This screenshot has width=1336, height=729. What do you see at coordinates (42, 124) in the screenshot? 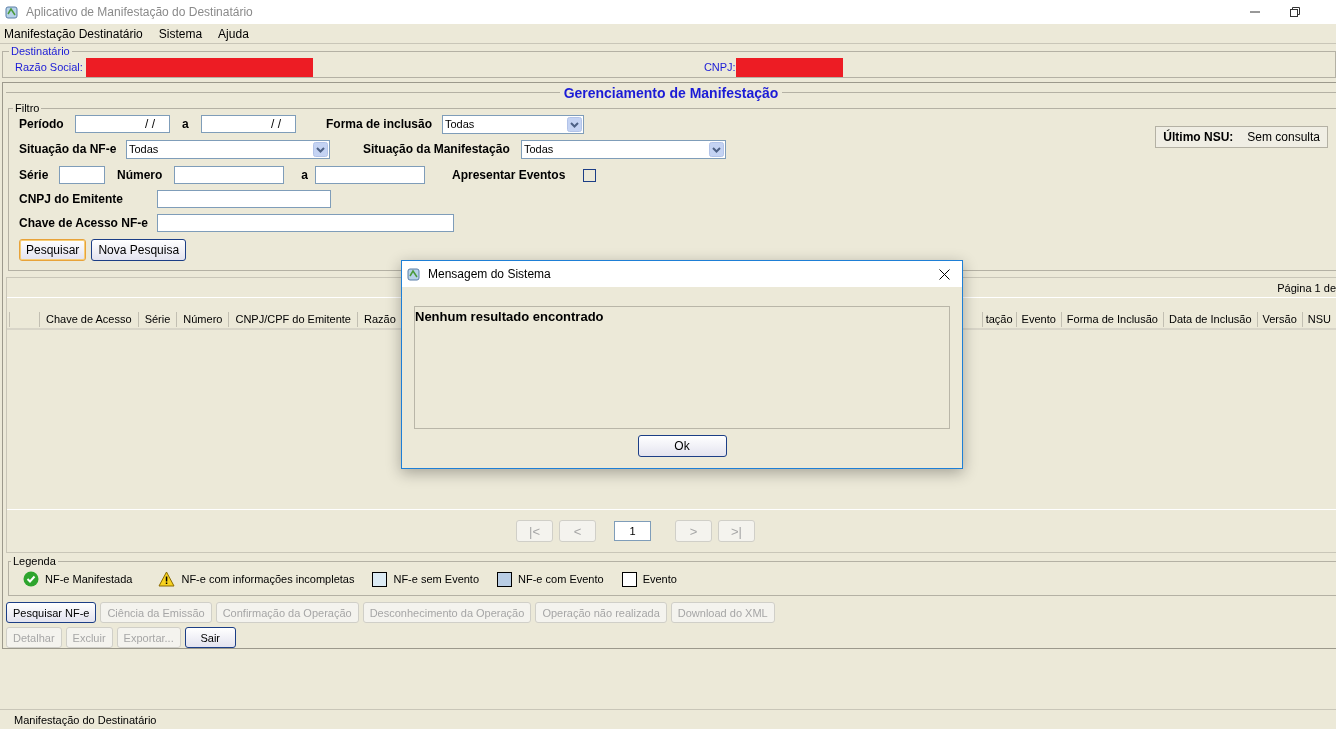
I see `field-label: Período` at bounding box center [42, 124].